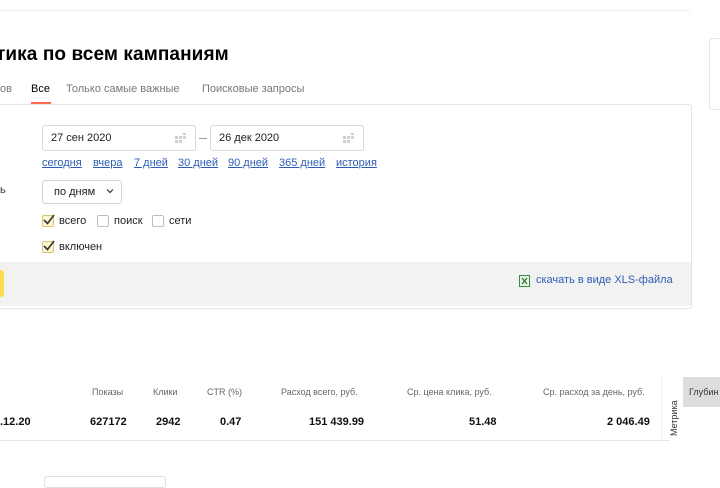  I want to click on quick-range-today: сегодня, so click(62, 163).